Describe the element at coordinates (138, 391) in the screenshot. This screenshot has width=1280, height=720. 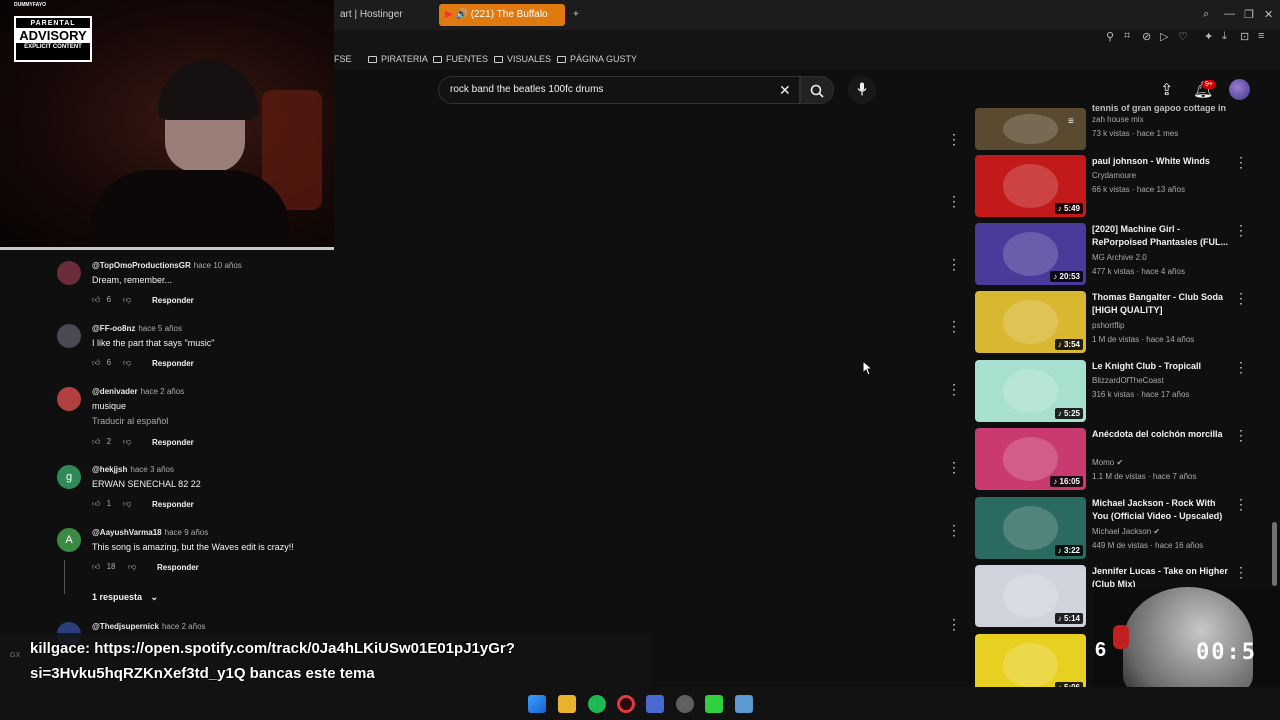
I see `comment-author: @denivader hace 2 años` at that location.